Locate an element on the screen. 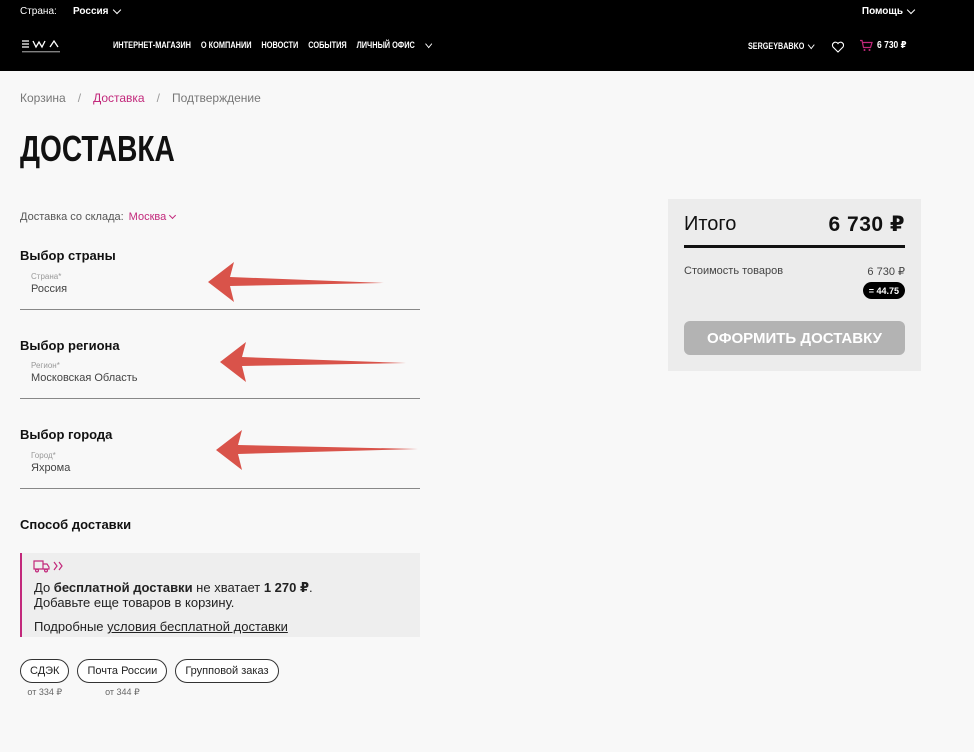 The width and height of the screenshot is (974, 752). notice-bold-free: бесплатной доставки is located at coordinates (123, 587).